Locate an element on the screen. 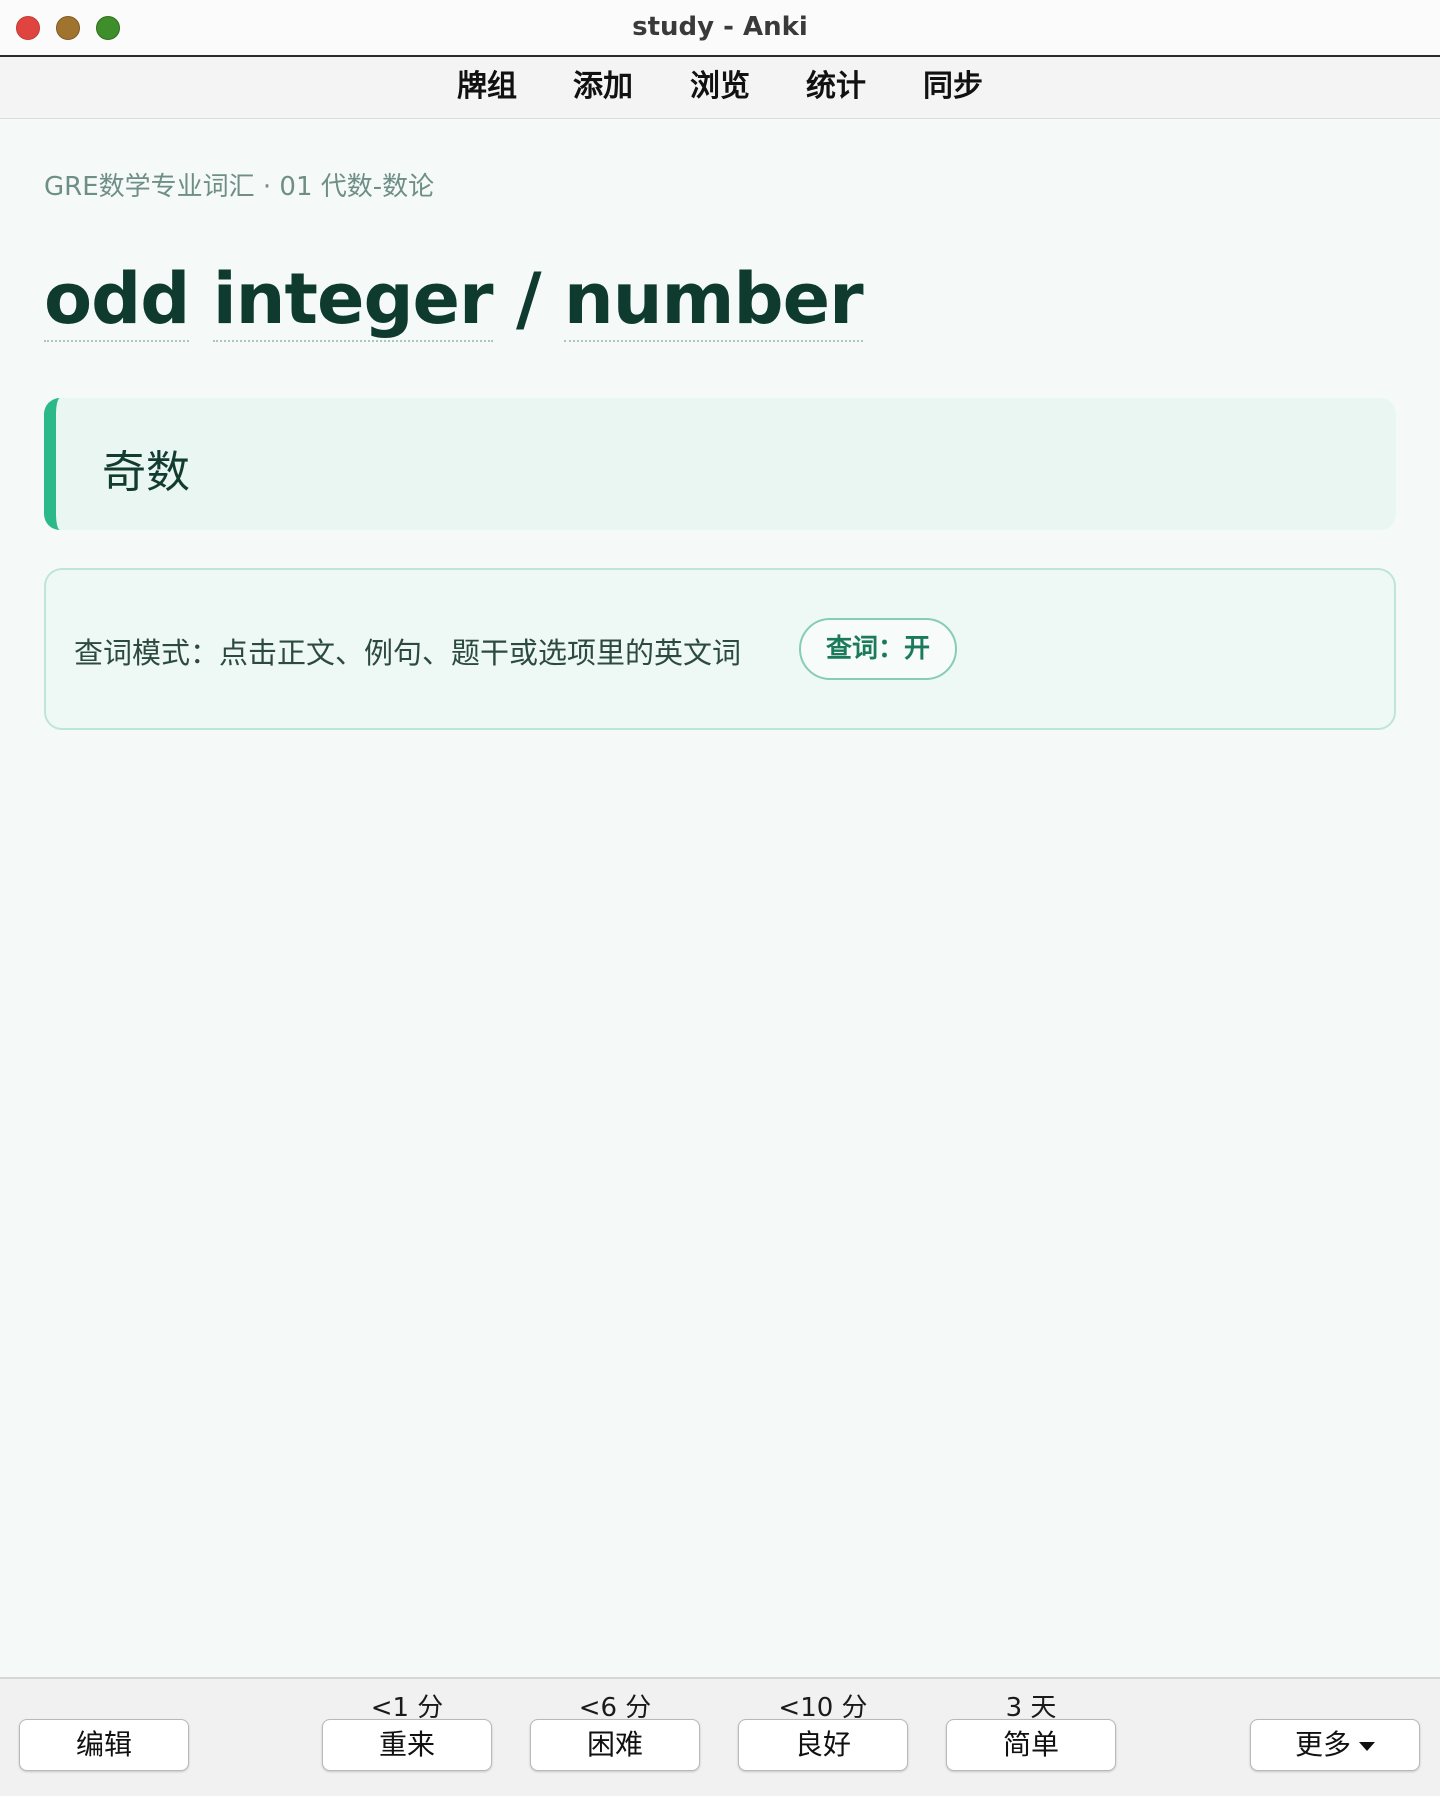 The image size is (1440, 1796). window-title: study - Anki is located at coordinates (720, 27).